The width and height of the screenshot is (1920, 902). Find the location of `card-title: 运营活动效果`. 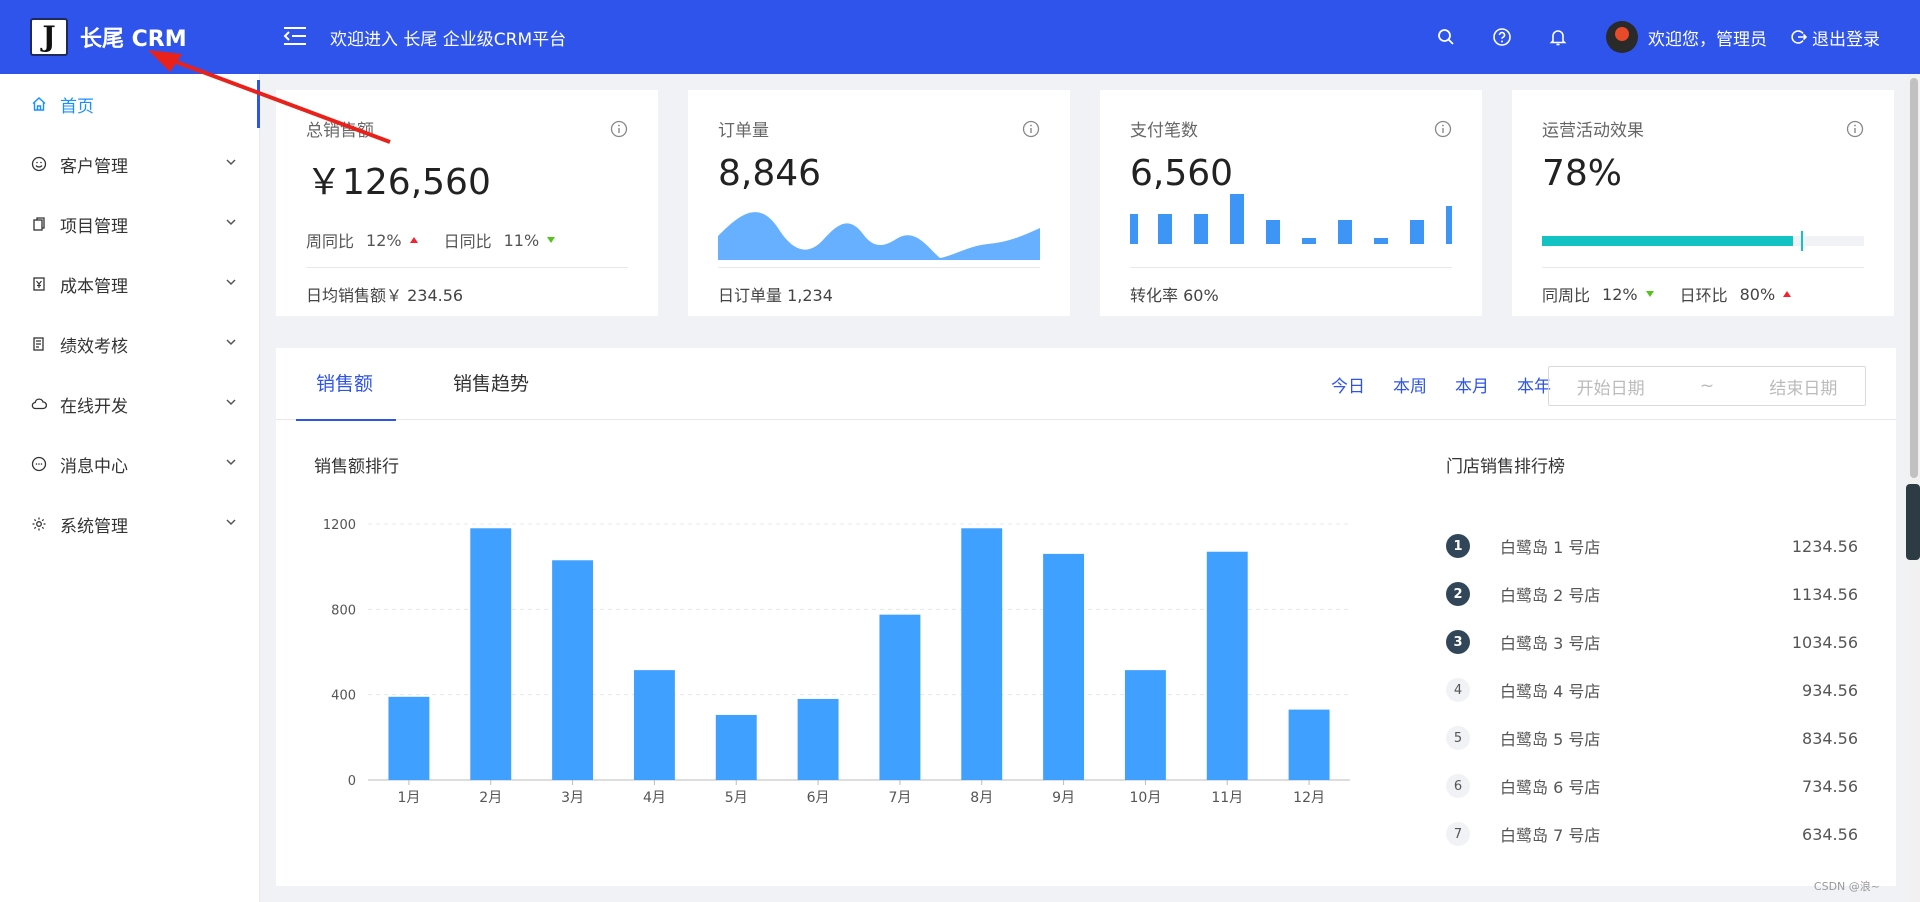

card-title: 运营活动效果 is located at coordinates (1593, 131).